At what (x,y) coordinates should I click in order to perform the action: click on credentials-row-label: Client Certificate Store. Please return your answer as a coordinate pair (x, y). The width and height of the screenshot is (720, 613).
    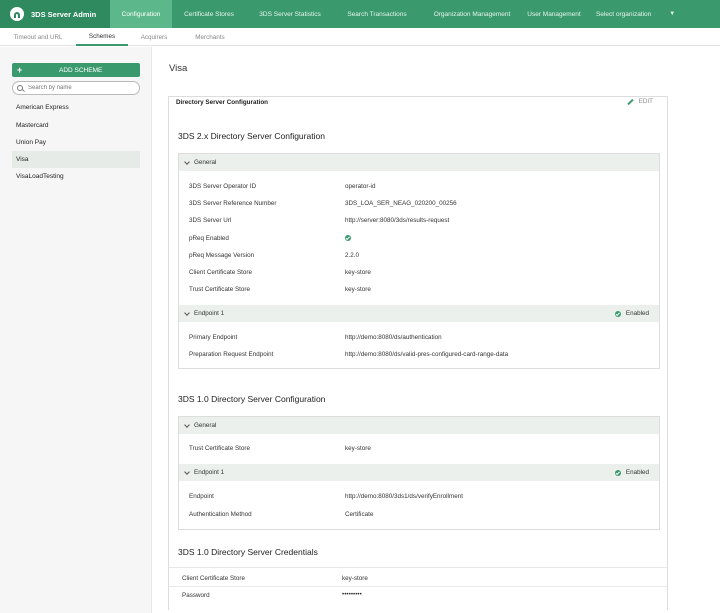
    Looking at the image, I should click on (213, 578).